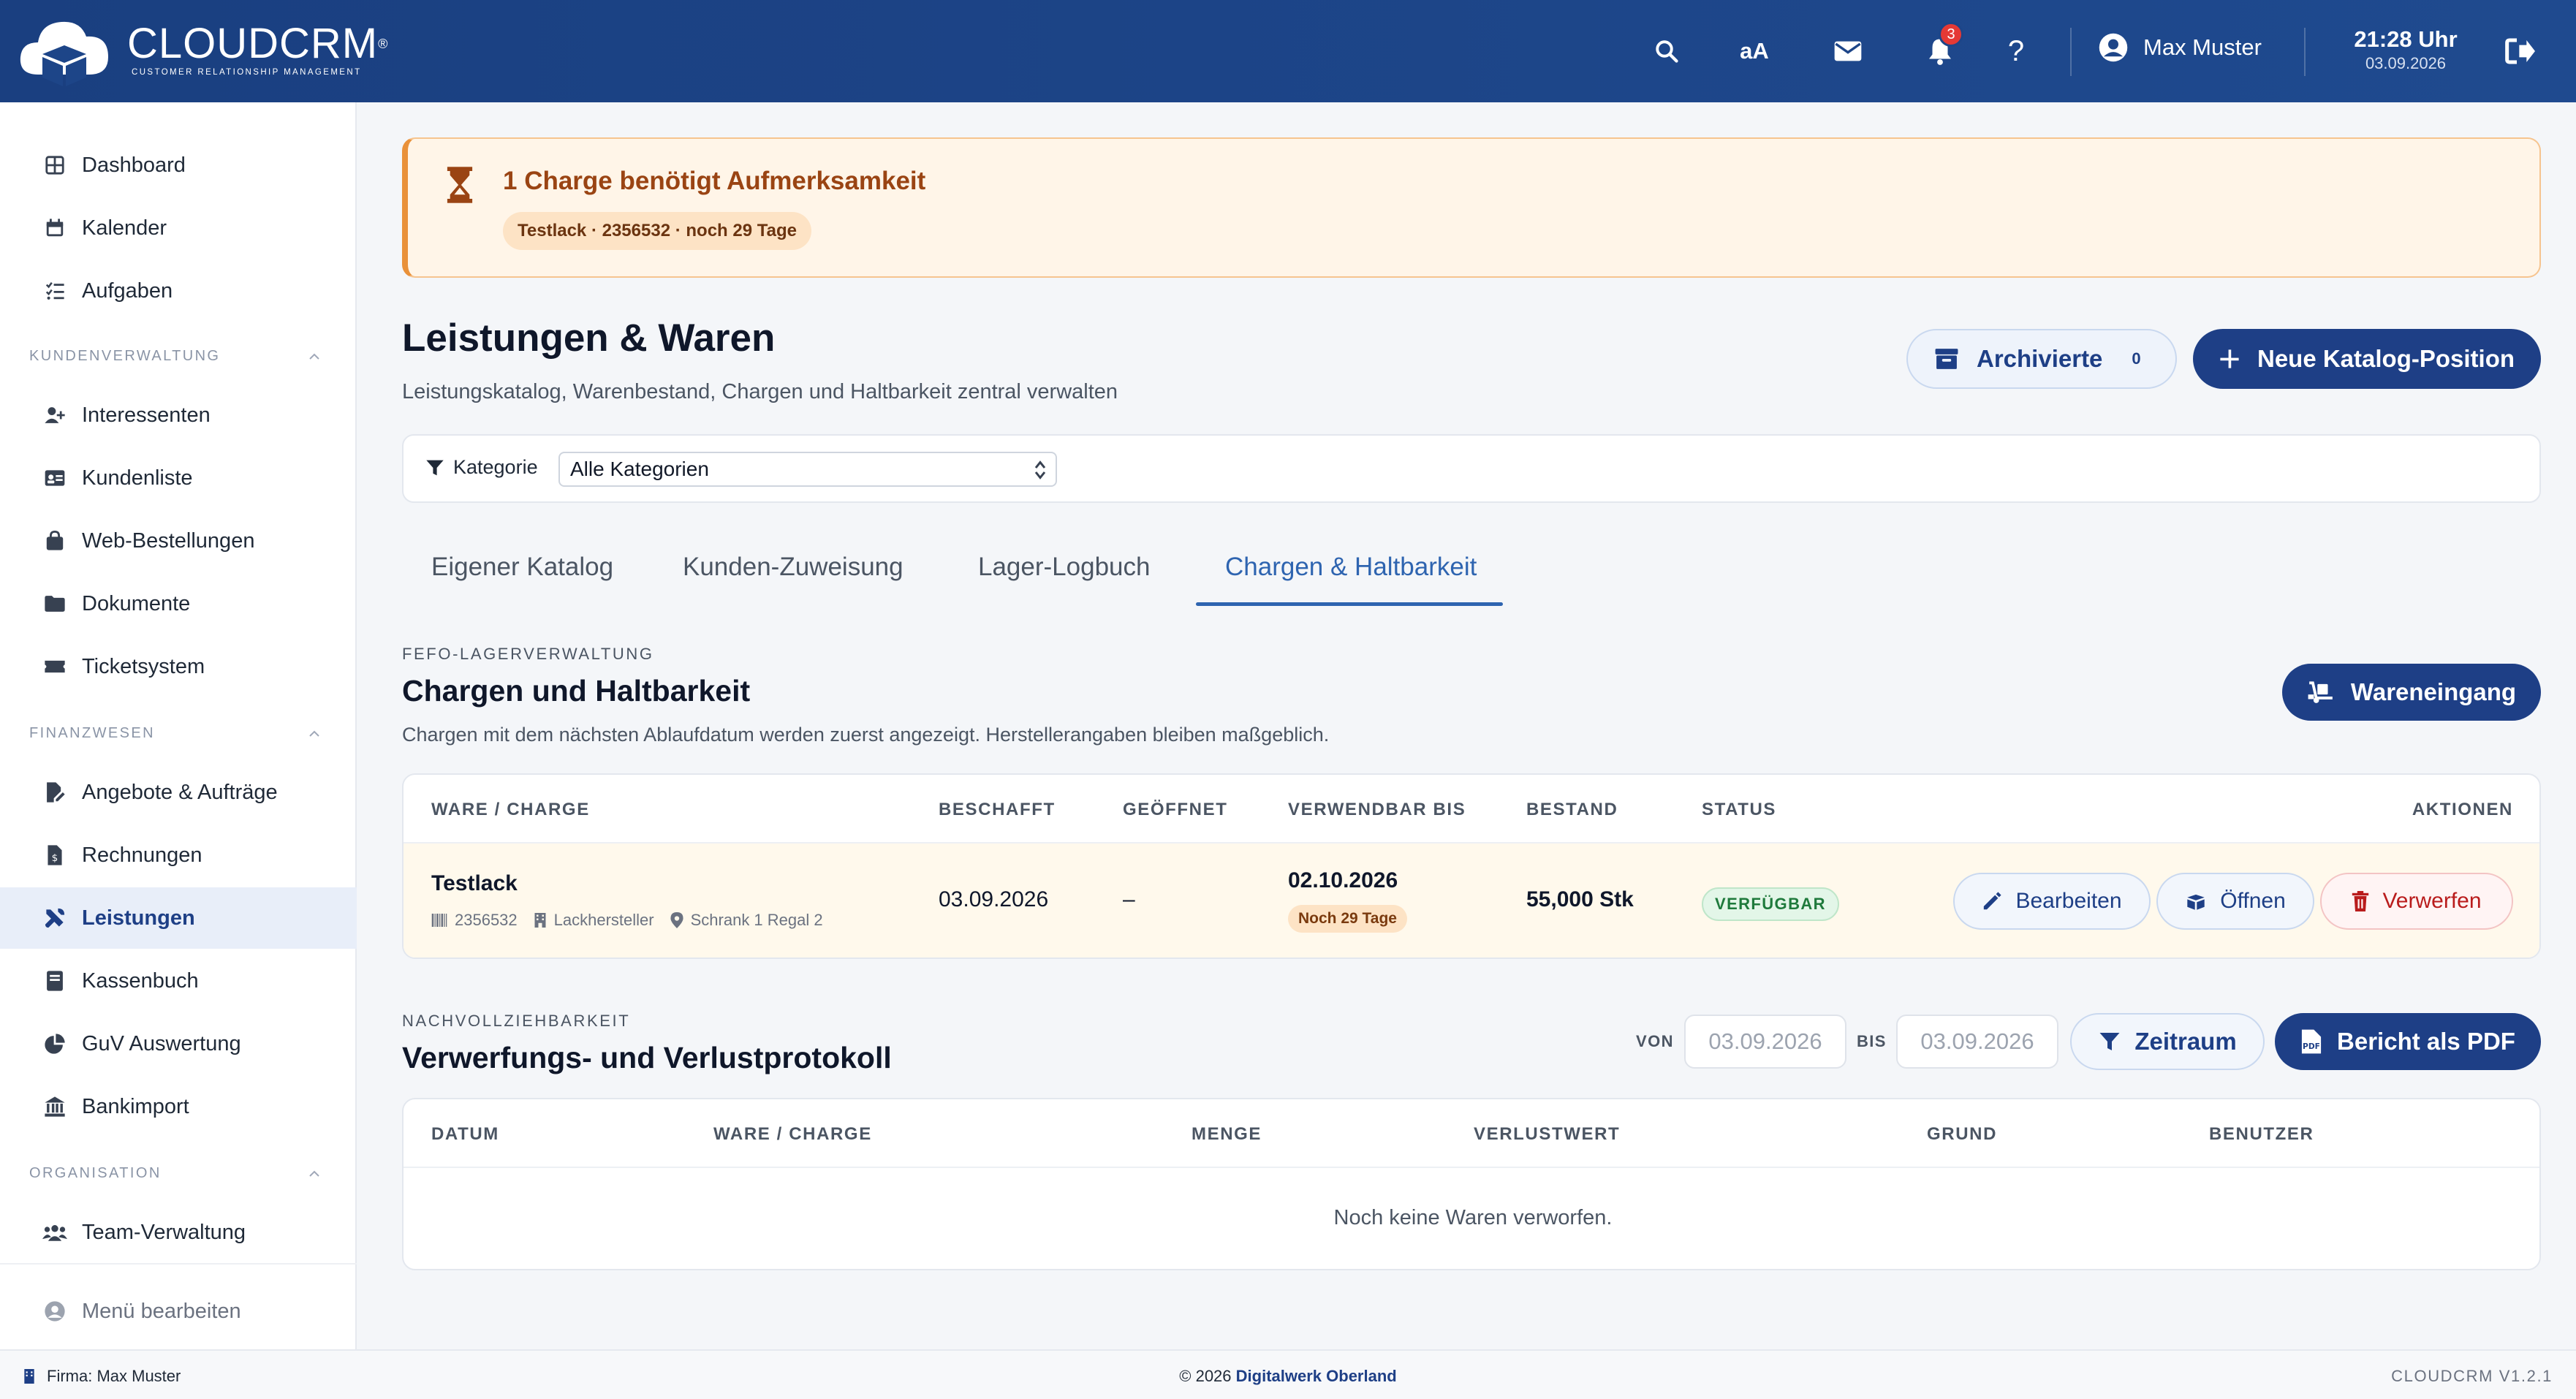 Image resolution: width=2576 pixels, height=1399 pixels. What do you see at coordinates (1940, 47) in the screenshot?
I see `notifications-button: 3` at bounding box center [1940, 47].